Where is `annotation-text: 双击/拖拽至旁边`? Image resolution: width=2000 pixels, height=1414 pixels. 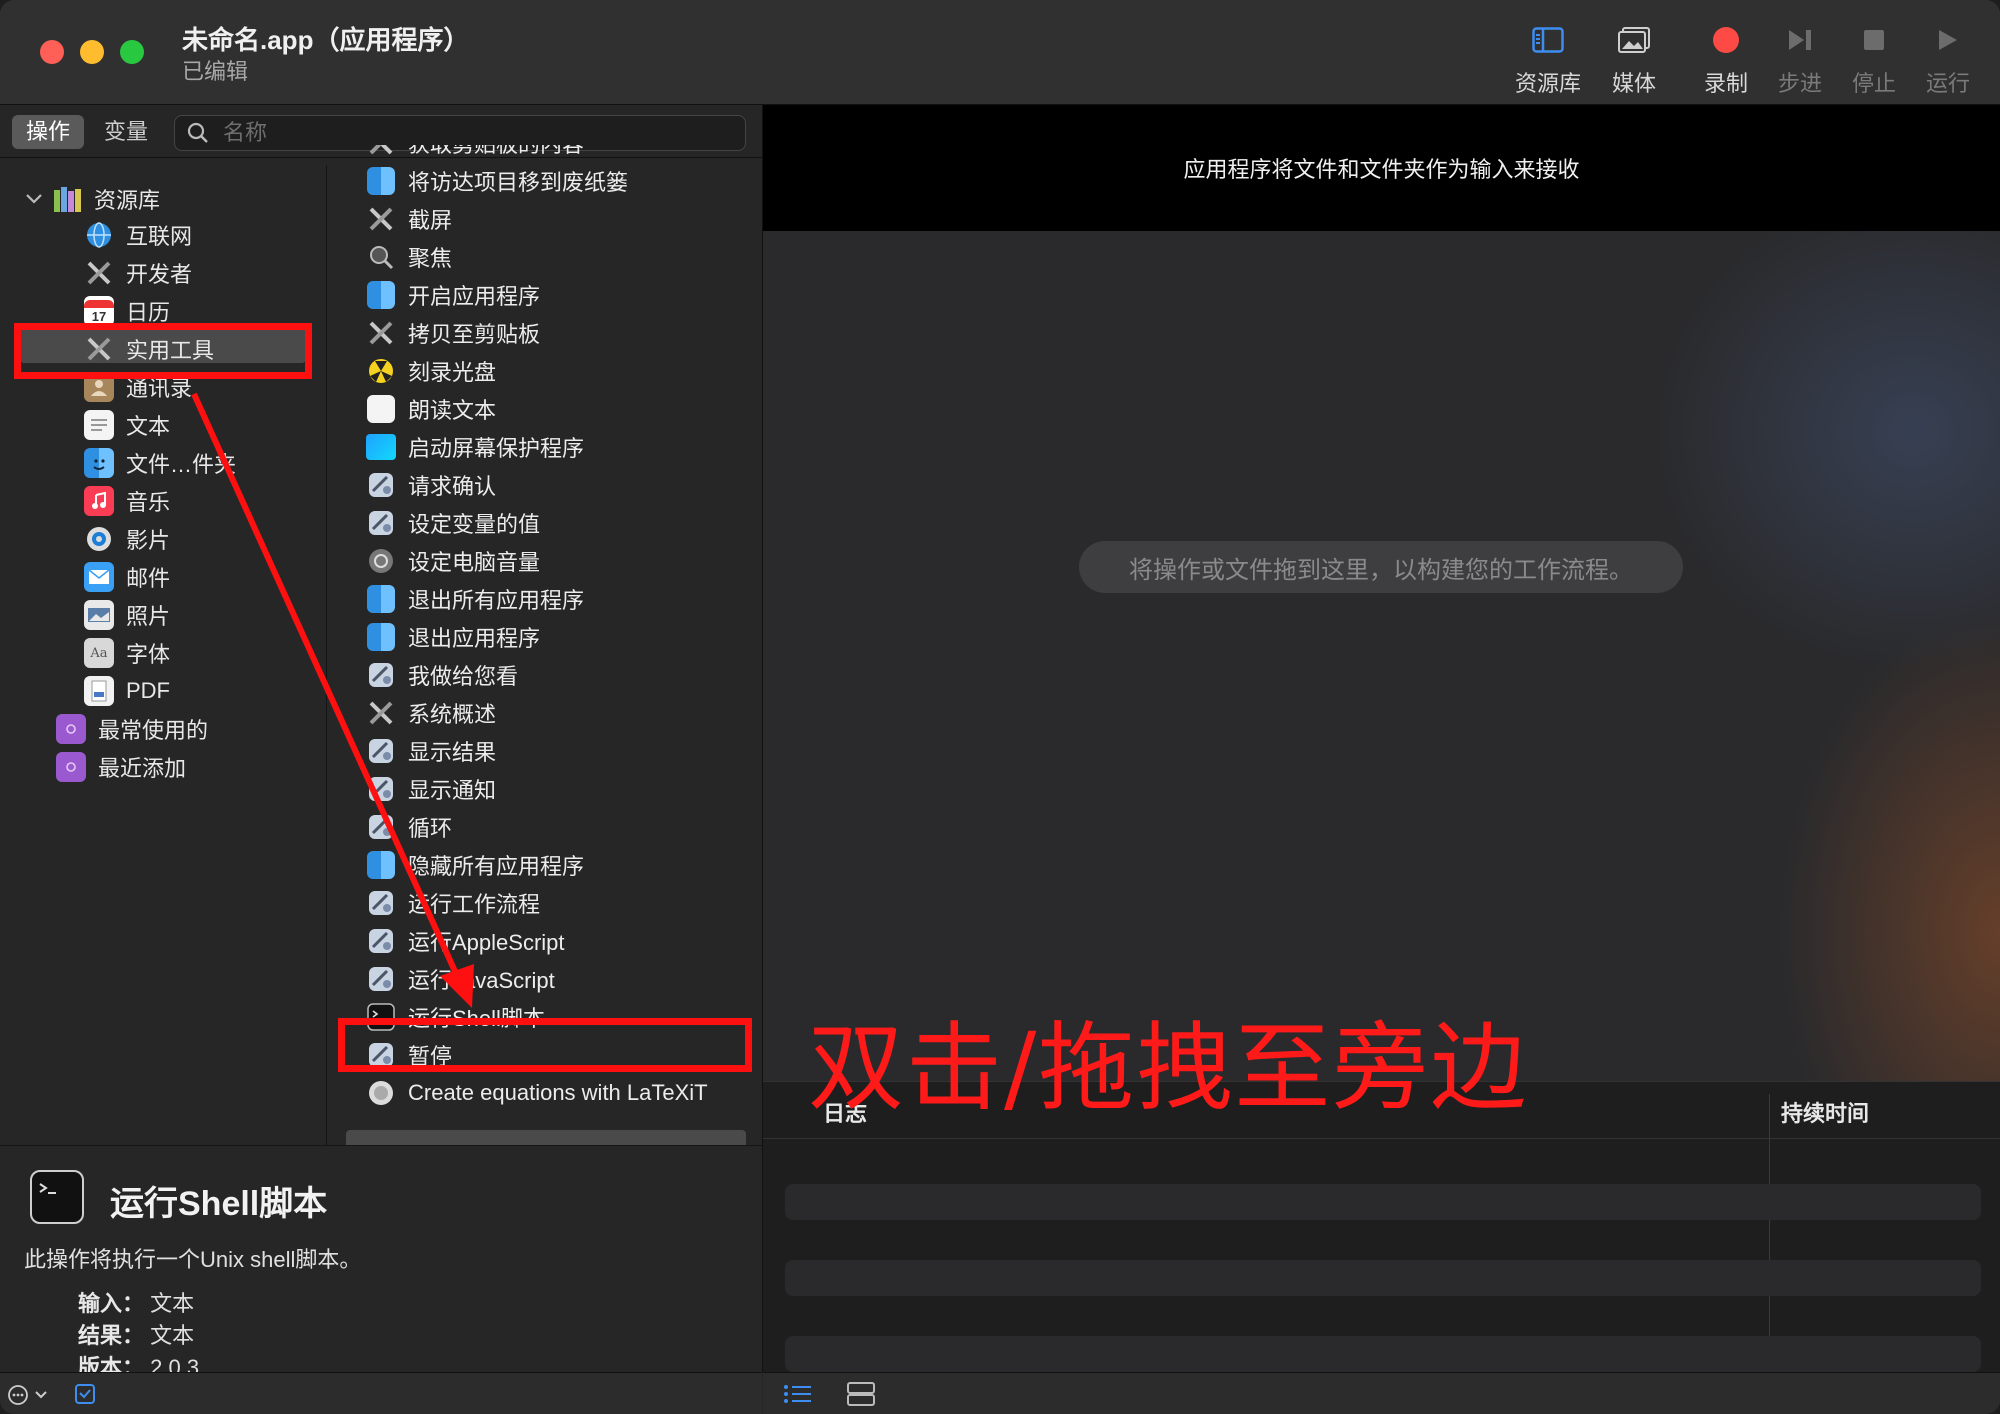 annotation-text: 双击/拖拽至旁边 is located at coordinates (1168, 1068).